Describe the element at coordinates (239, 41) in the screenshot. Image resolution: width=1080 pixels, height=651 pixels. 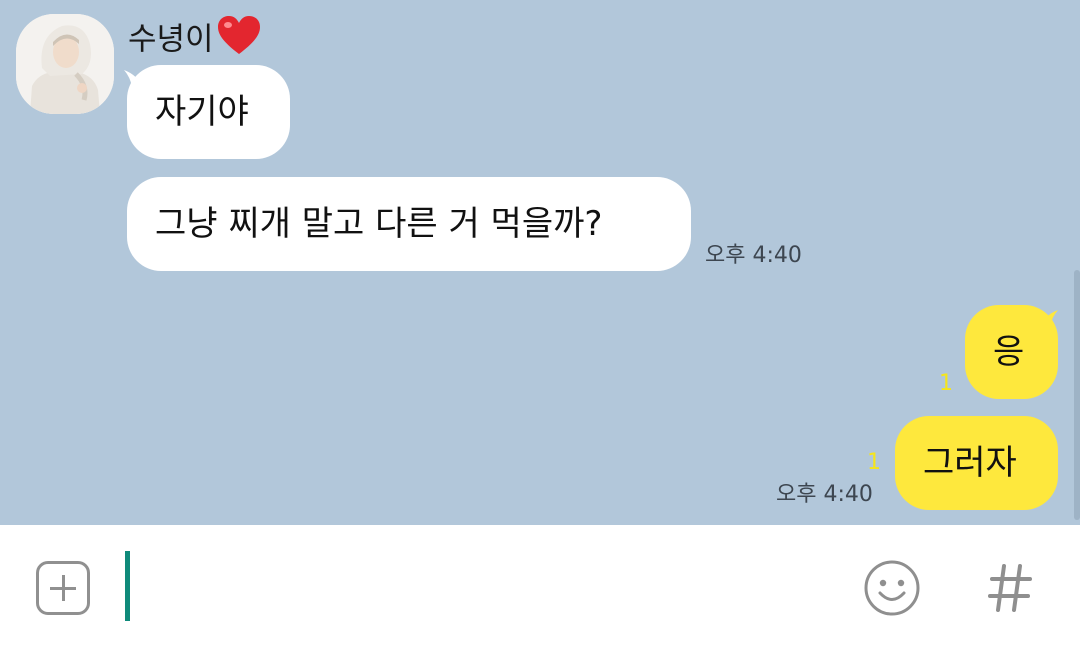
I see `heart-icon` at that location.